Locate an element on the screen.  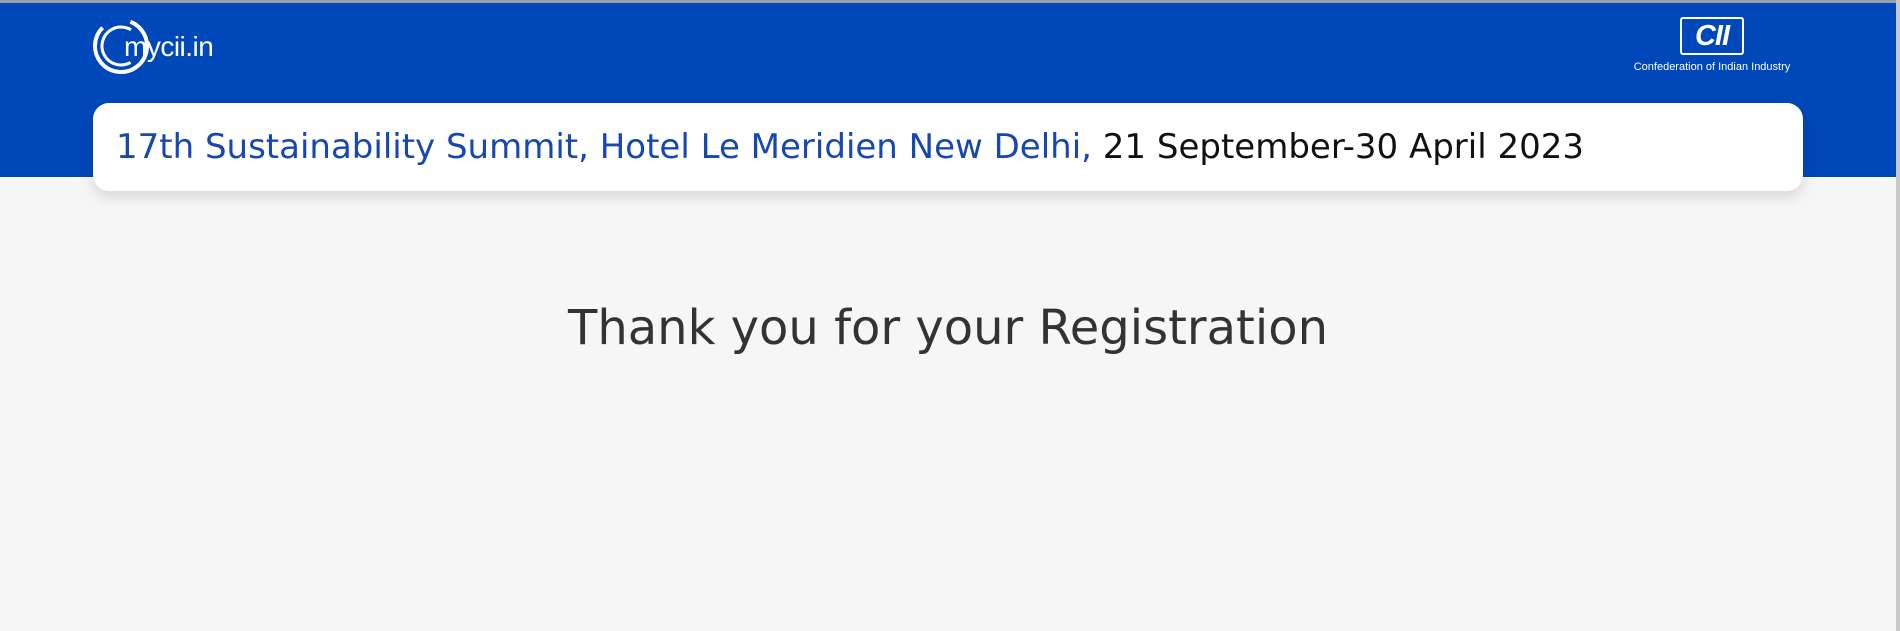
mycii-logo: mycii.in is located at coordinates (153, 46).